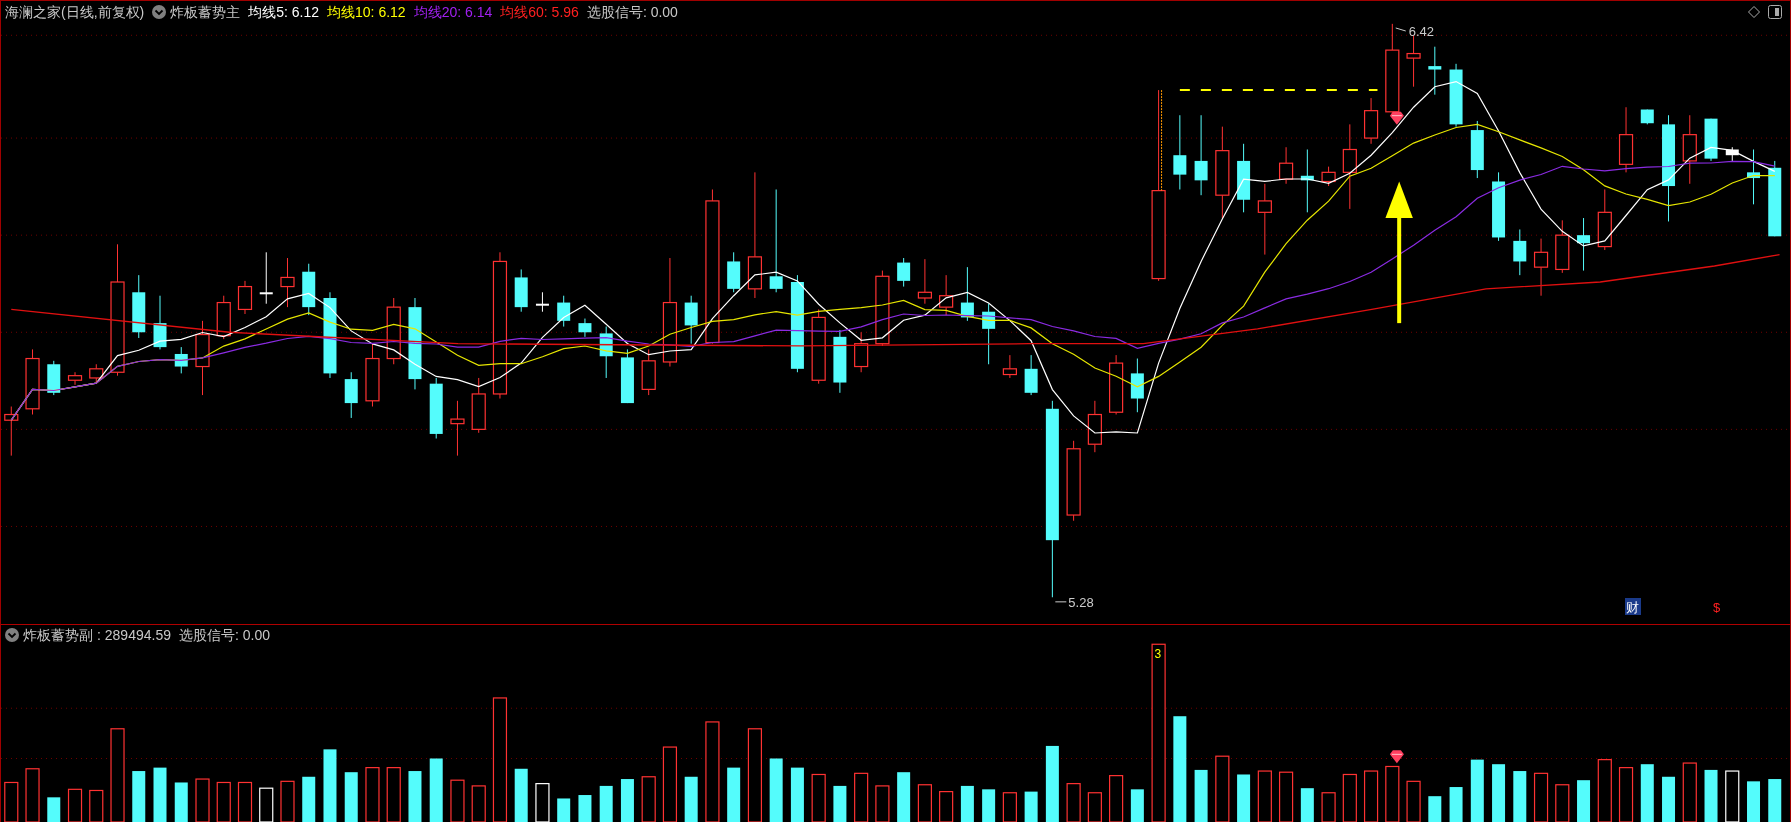 Image resolution: width=1791 pixels, height=822 pixels. I want to click on panel-toggle-icon, so click(1775, 12).